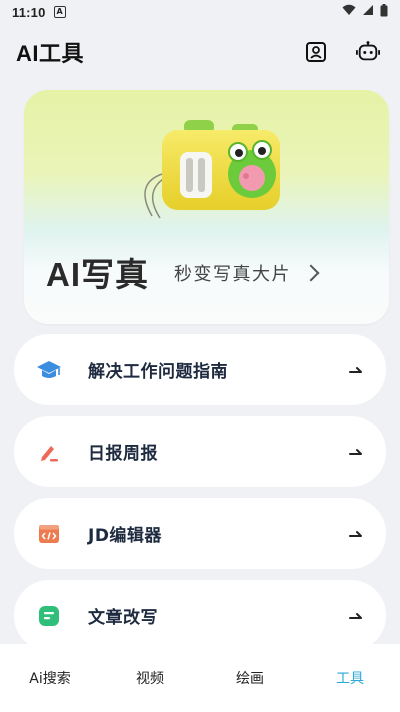 The width and height of the screenshot is (400, 712). What do you see at coordinates (200, 615) in the screenshot?
I see `tool-item-article-rewrite: 文章改写` at bounding box center [200, 615].